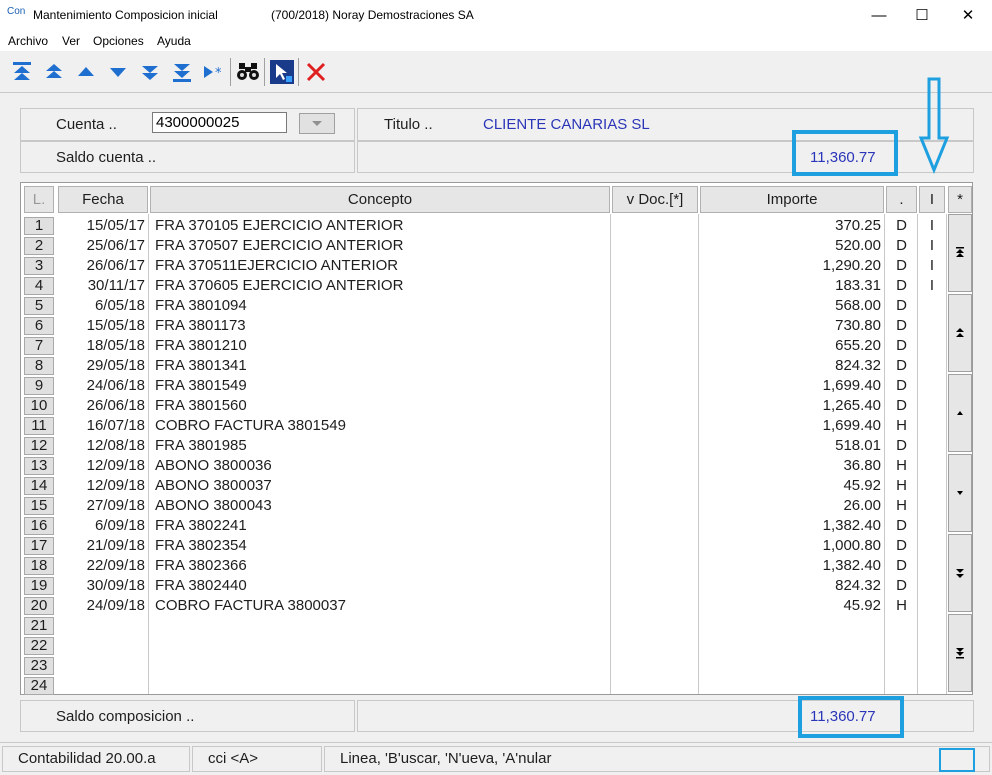  What do you see at coordinates (22, 72) in the screenshot?
I see `first-icon` at bounding box center [22, 72].